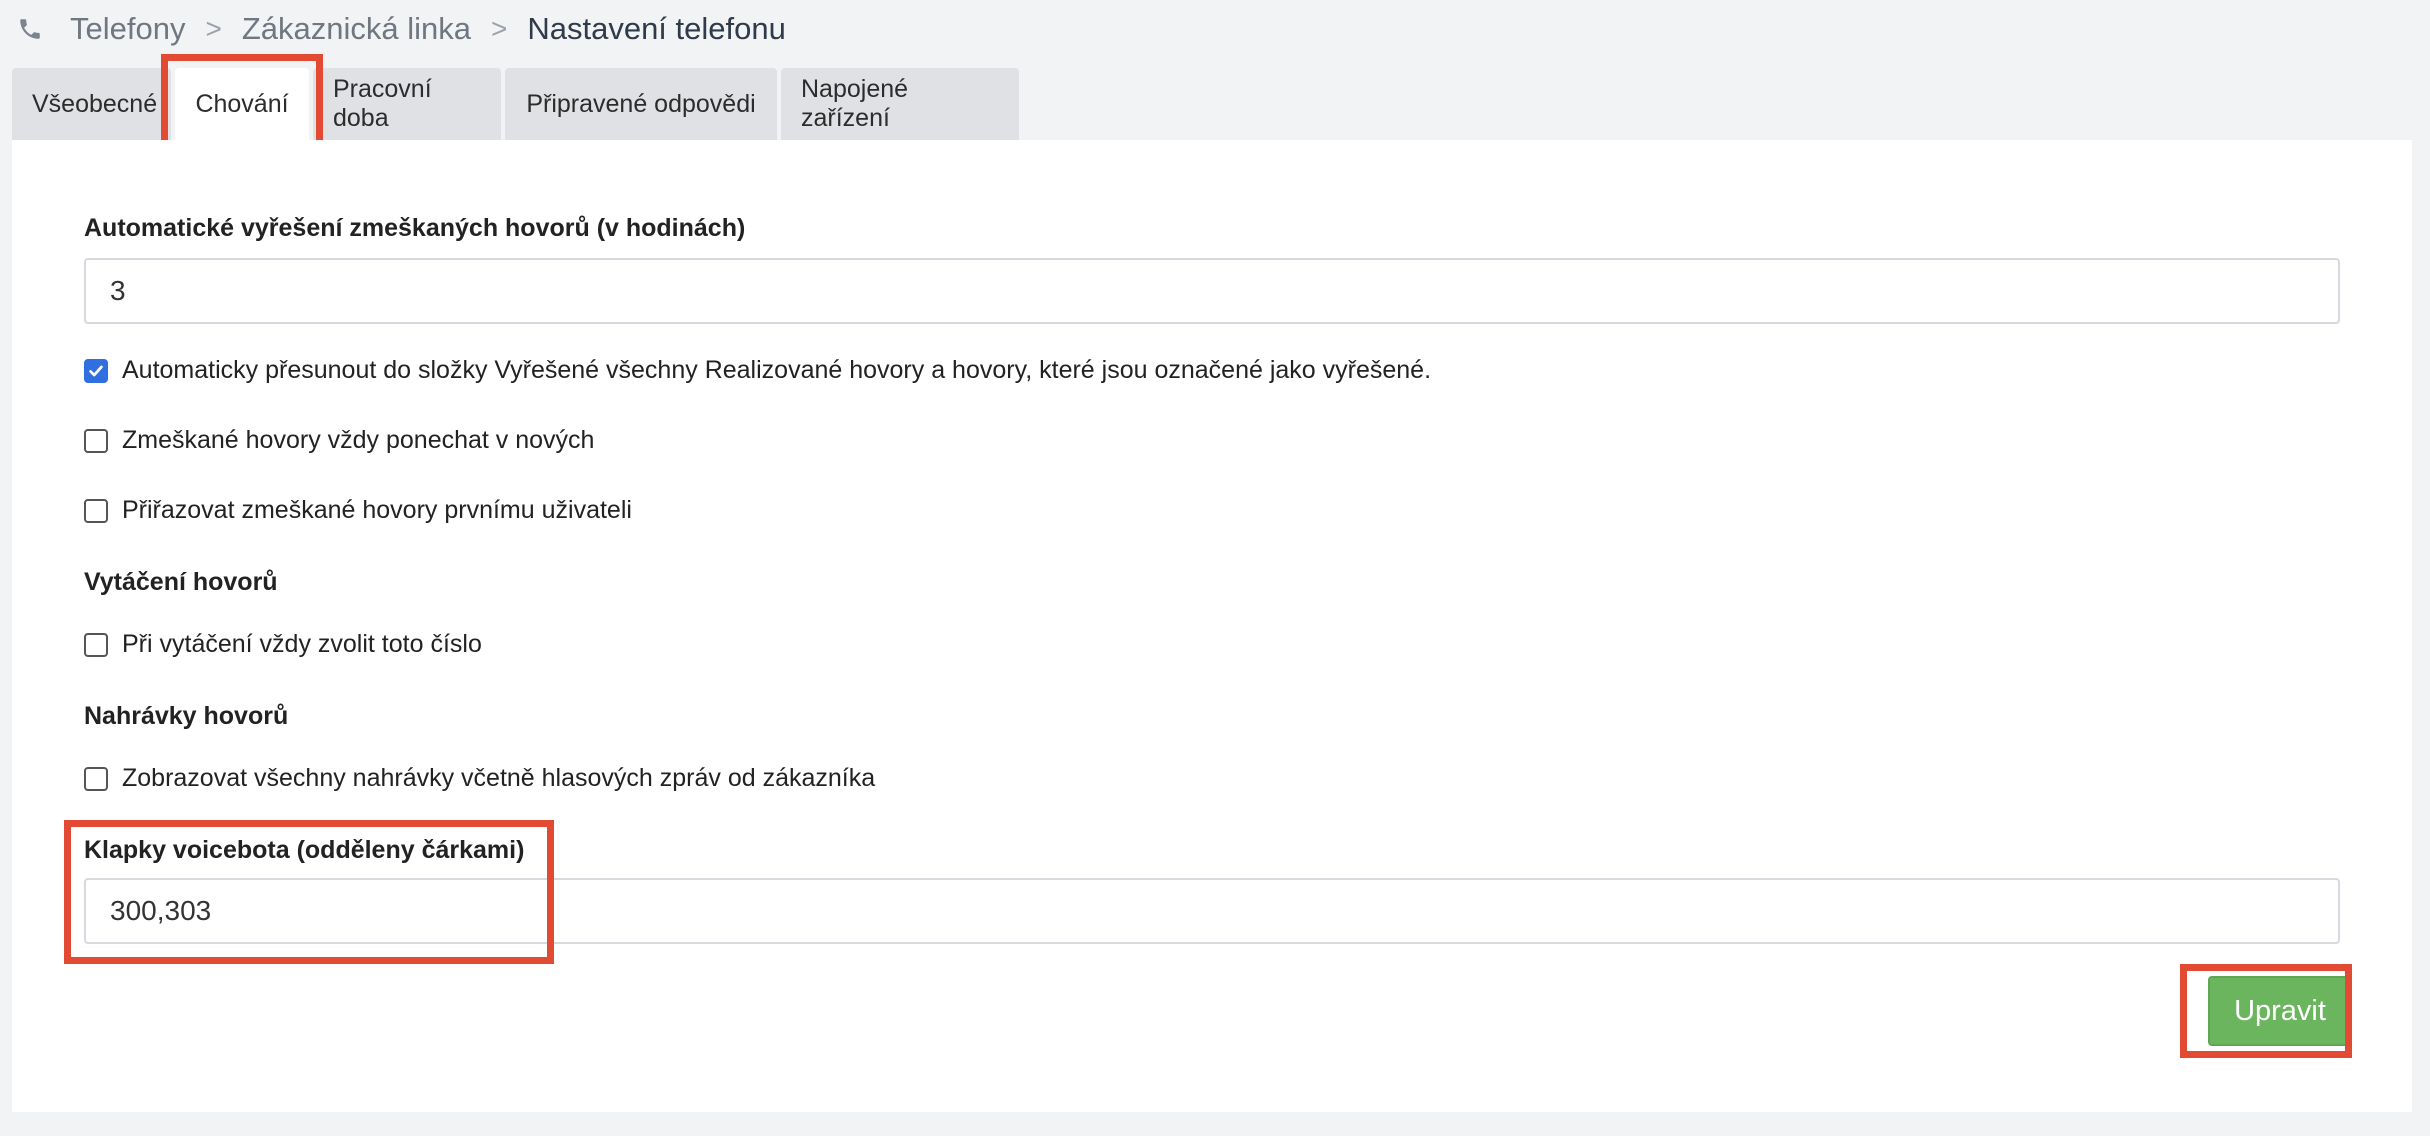 Image resolution: width=2430 pixels, height=1136 pixels. Describe the element at coordinates (96, 644) in the screenshot. I see `always-choose-number-checkbox` at that location.